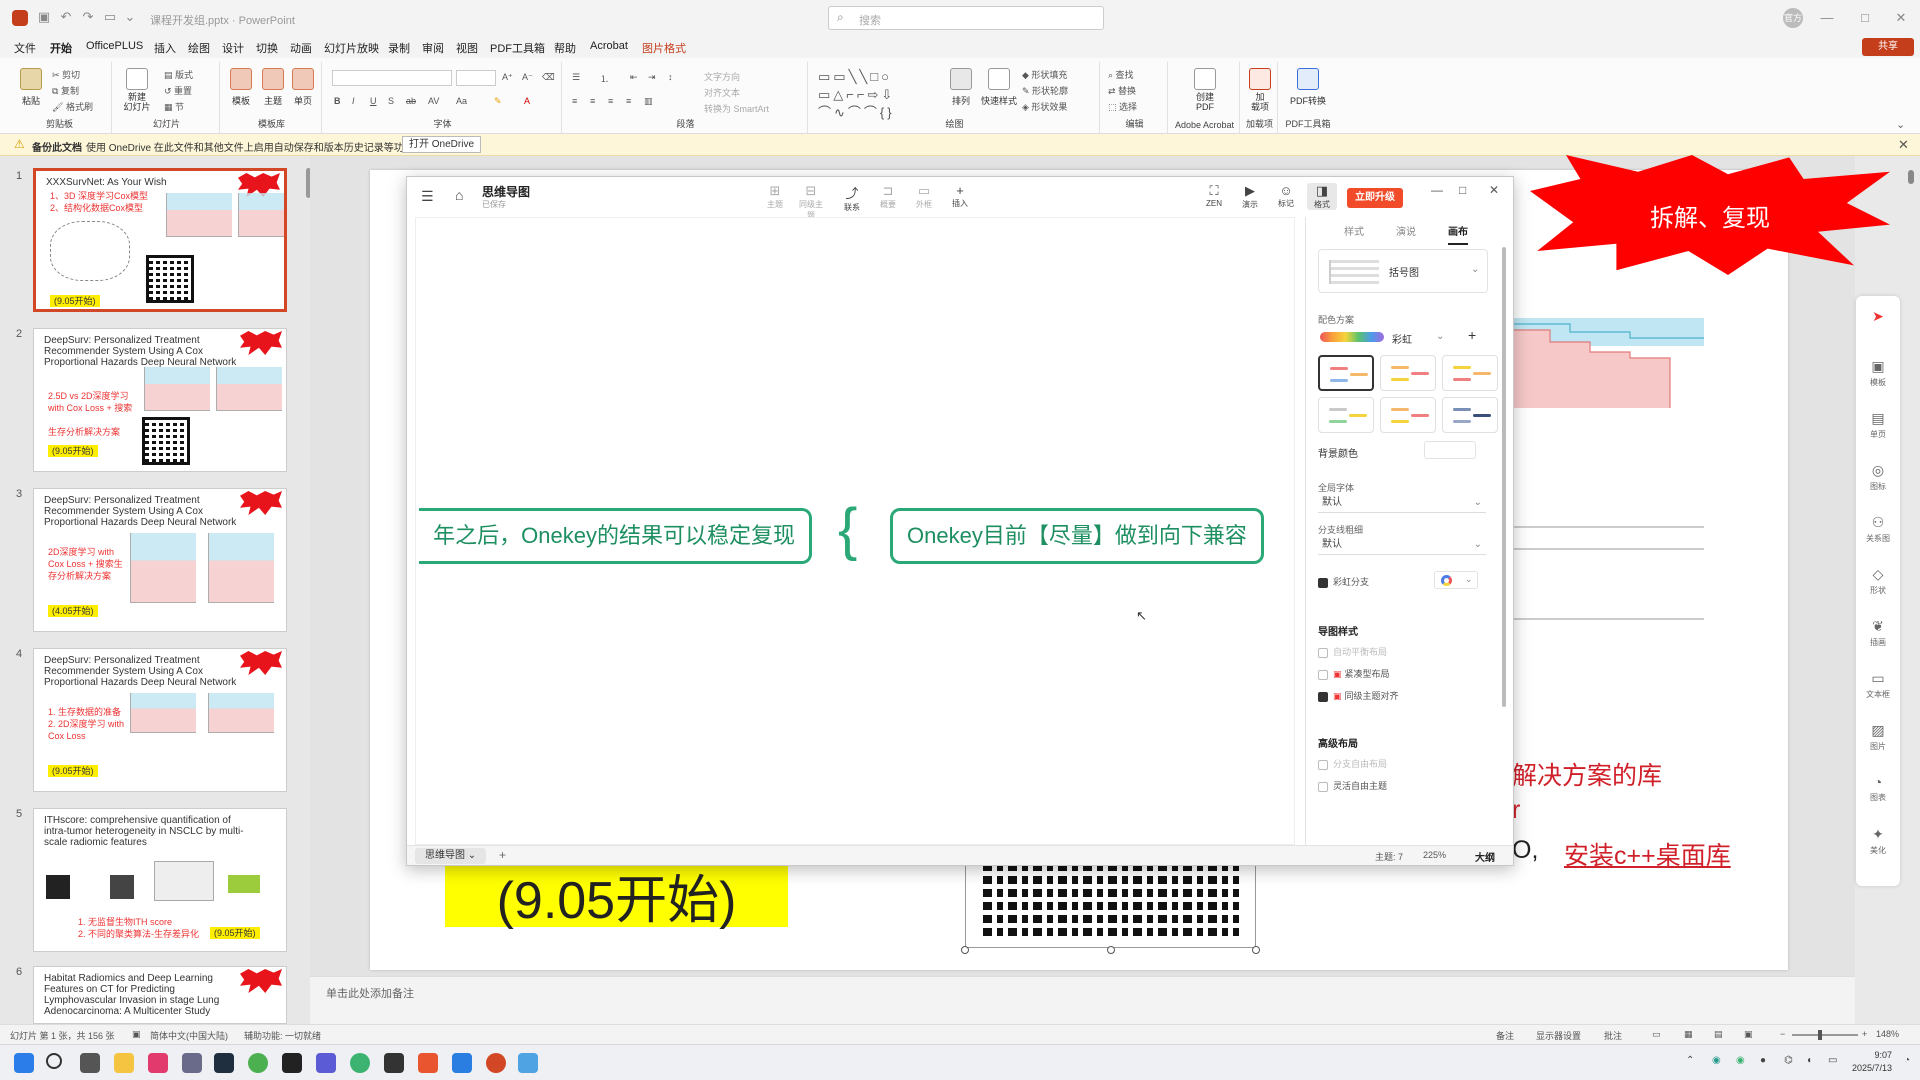 The image size is (1920, 1080). I want to click on menu-review: 审阅, so click(433, 48).